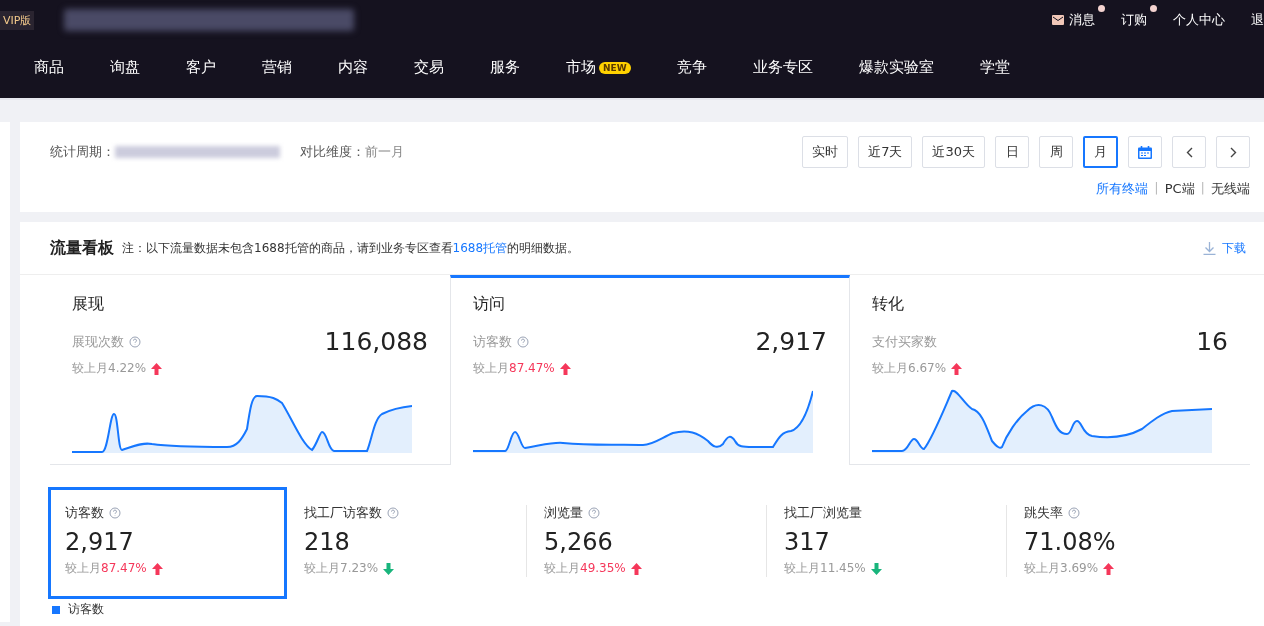  I want to click on hosting-link: 1688托管, so click(480, 247).